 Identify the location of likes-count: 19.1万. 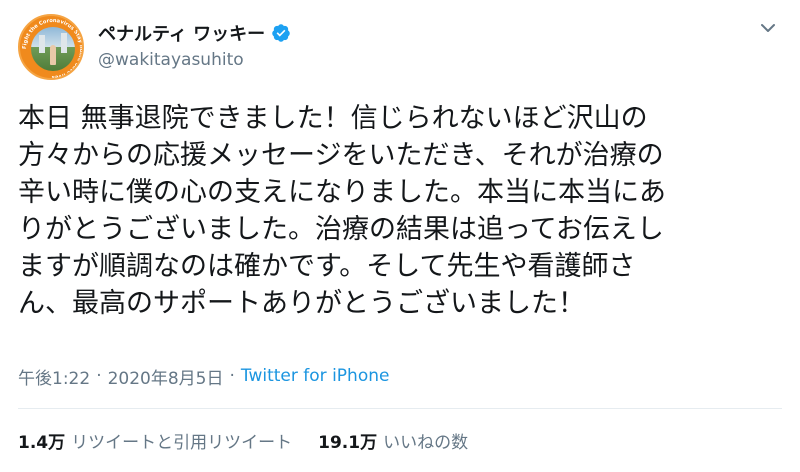
(347, 440).